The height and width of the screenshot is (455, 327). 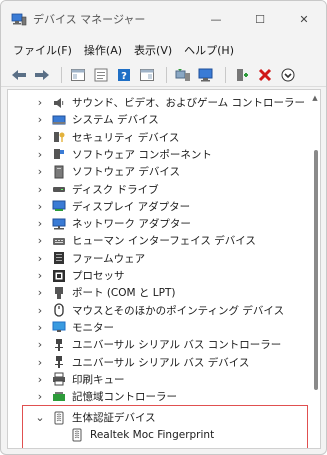 I want to click on tree-item-usb-controllers: › ユニバーサル シリアル バス コントローラー, so click(x=158, y=344).